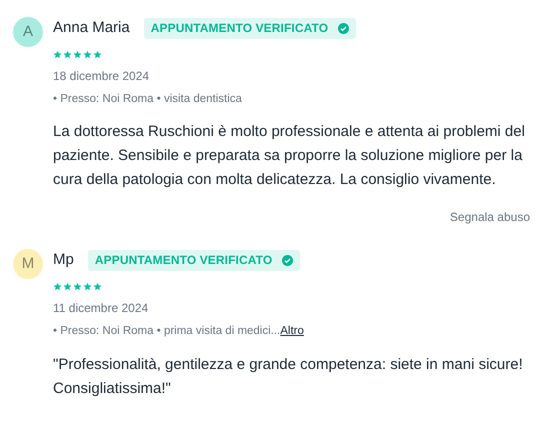  I want to click on review-date: 11 dicembre 2024, so click(101, 309).